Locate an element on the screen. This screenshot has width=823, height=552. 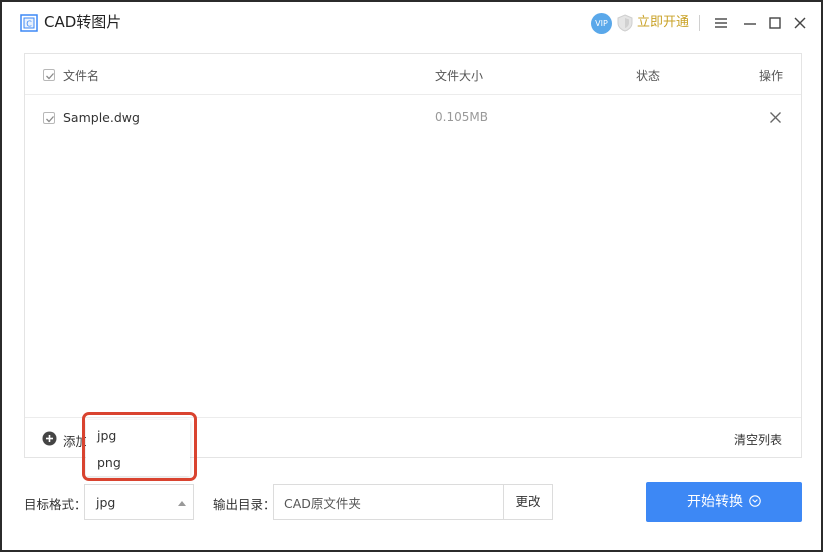
file-name: Sample.dwg is located at coordinates (101, 117).